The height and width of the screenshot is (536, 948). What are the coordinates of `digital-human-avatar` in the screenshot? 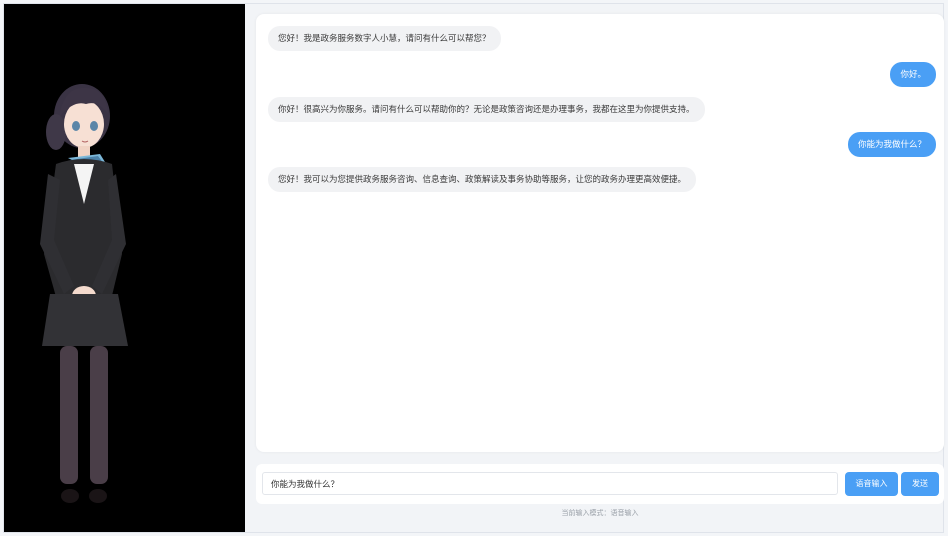 It's located at (84, 293).